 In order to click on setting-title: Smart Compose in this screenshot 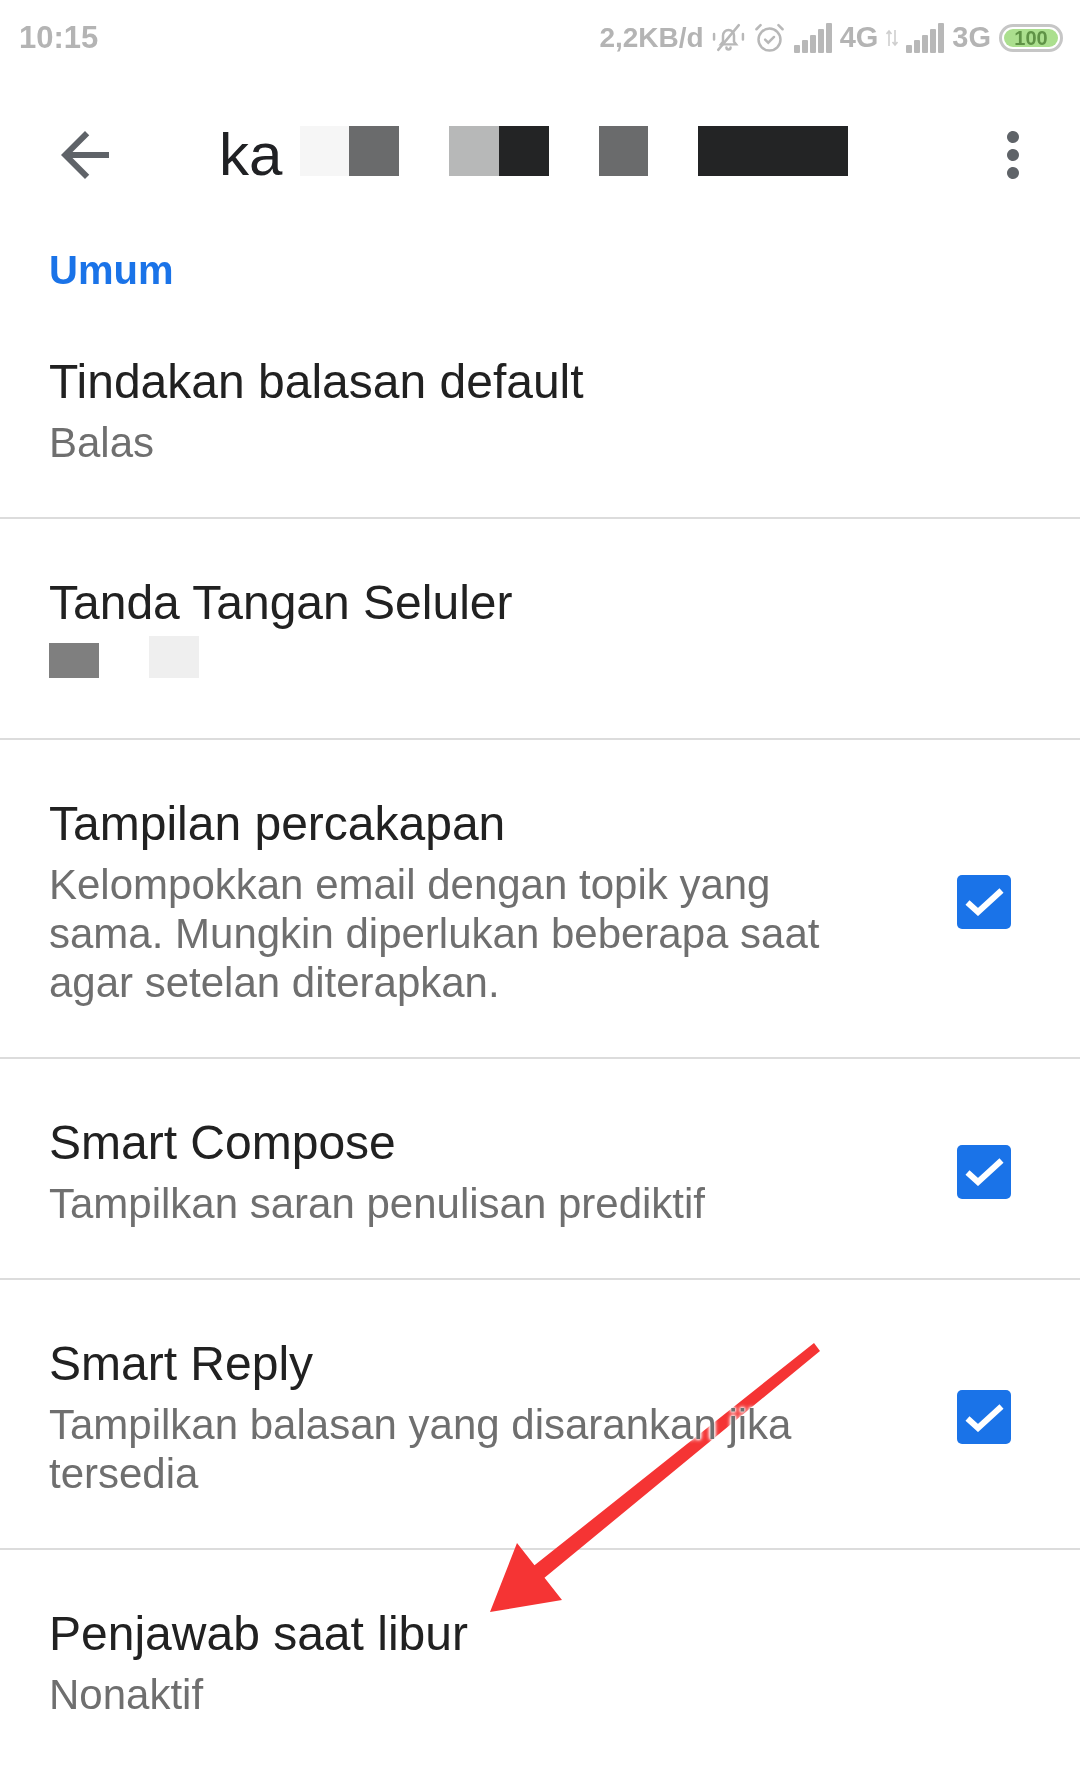, I will do `click(449, 1143)`.